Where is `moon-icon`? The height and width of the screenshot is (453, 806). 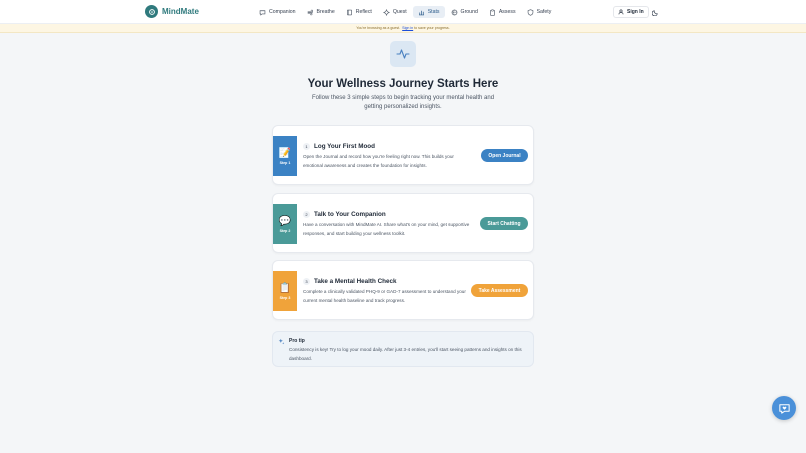 moon-icon is located at coordinates (654, 12).